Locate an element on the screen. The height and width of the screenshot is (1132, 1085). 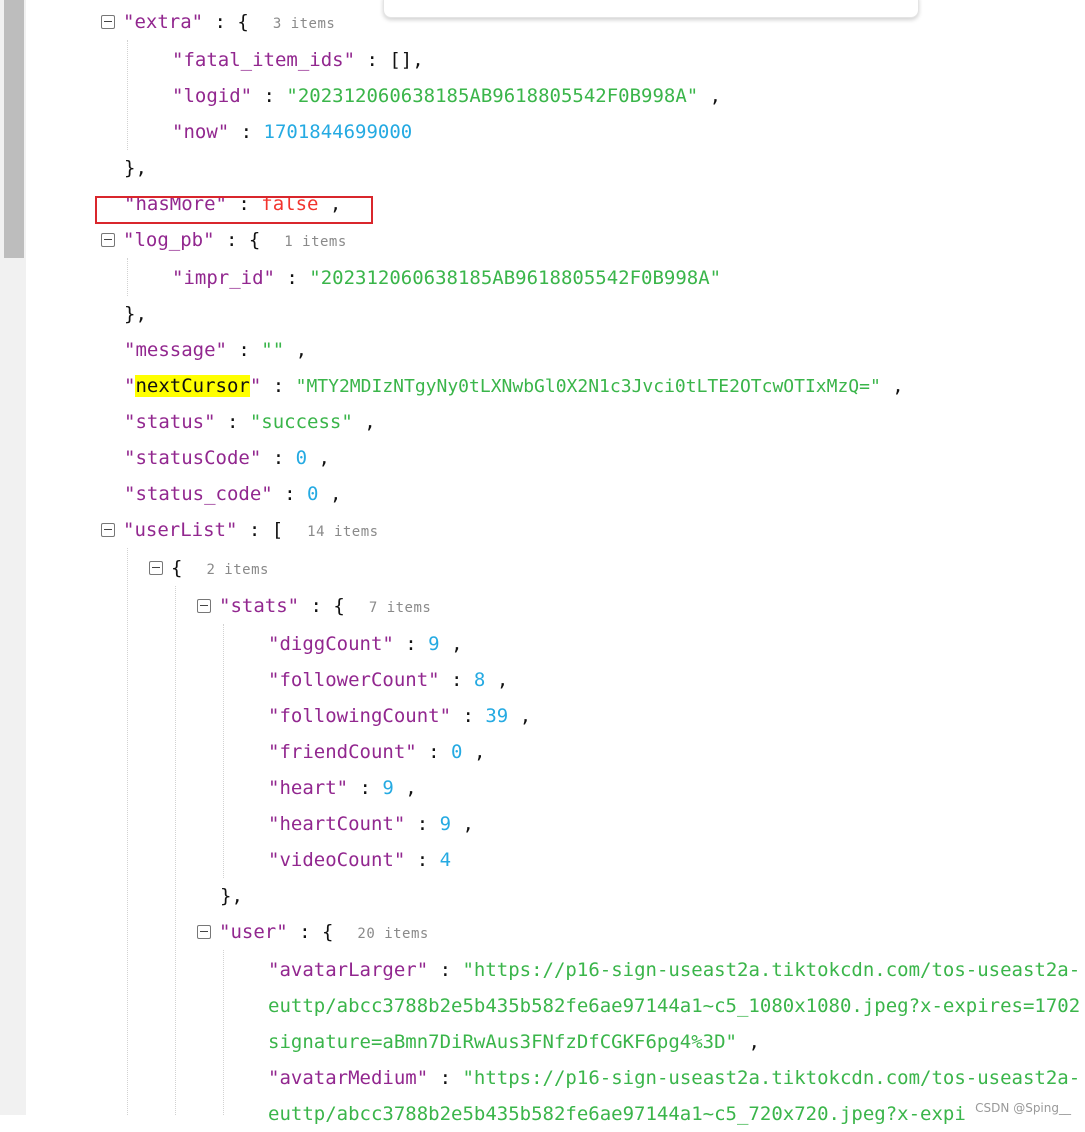
json-key: "heartCount" is located at coordinates (337, 824).